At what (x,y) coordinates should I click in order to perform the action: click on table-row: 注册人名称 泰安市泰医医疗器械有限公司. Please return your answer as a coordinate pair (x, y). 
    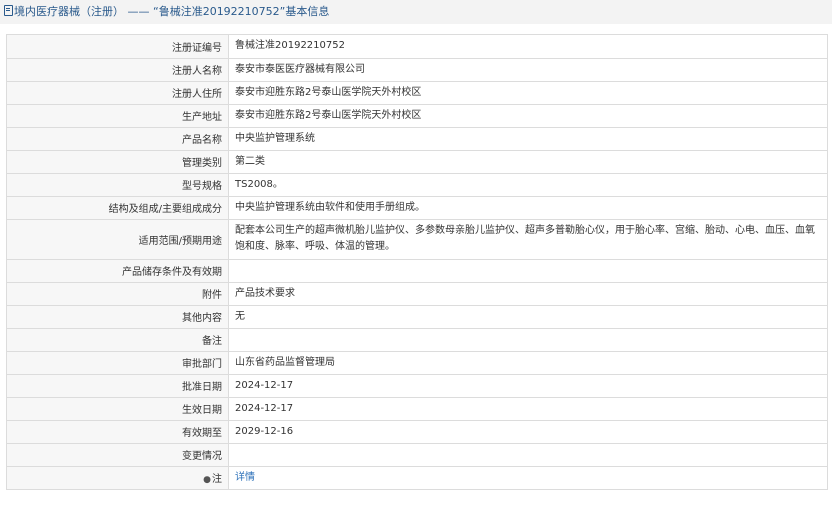
    Looking at the image, I should click on (417, 69).